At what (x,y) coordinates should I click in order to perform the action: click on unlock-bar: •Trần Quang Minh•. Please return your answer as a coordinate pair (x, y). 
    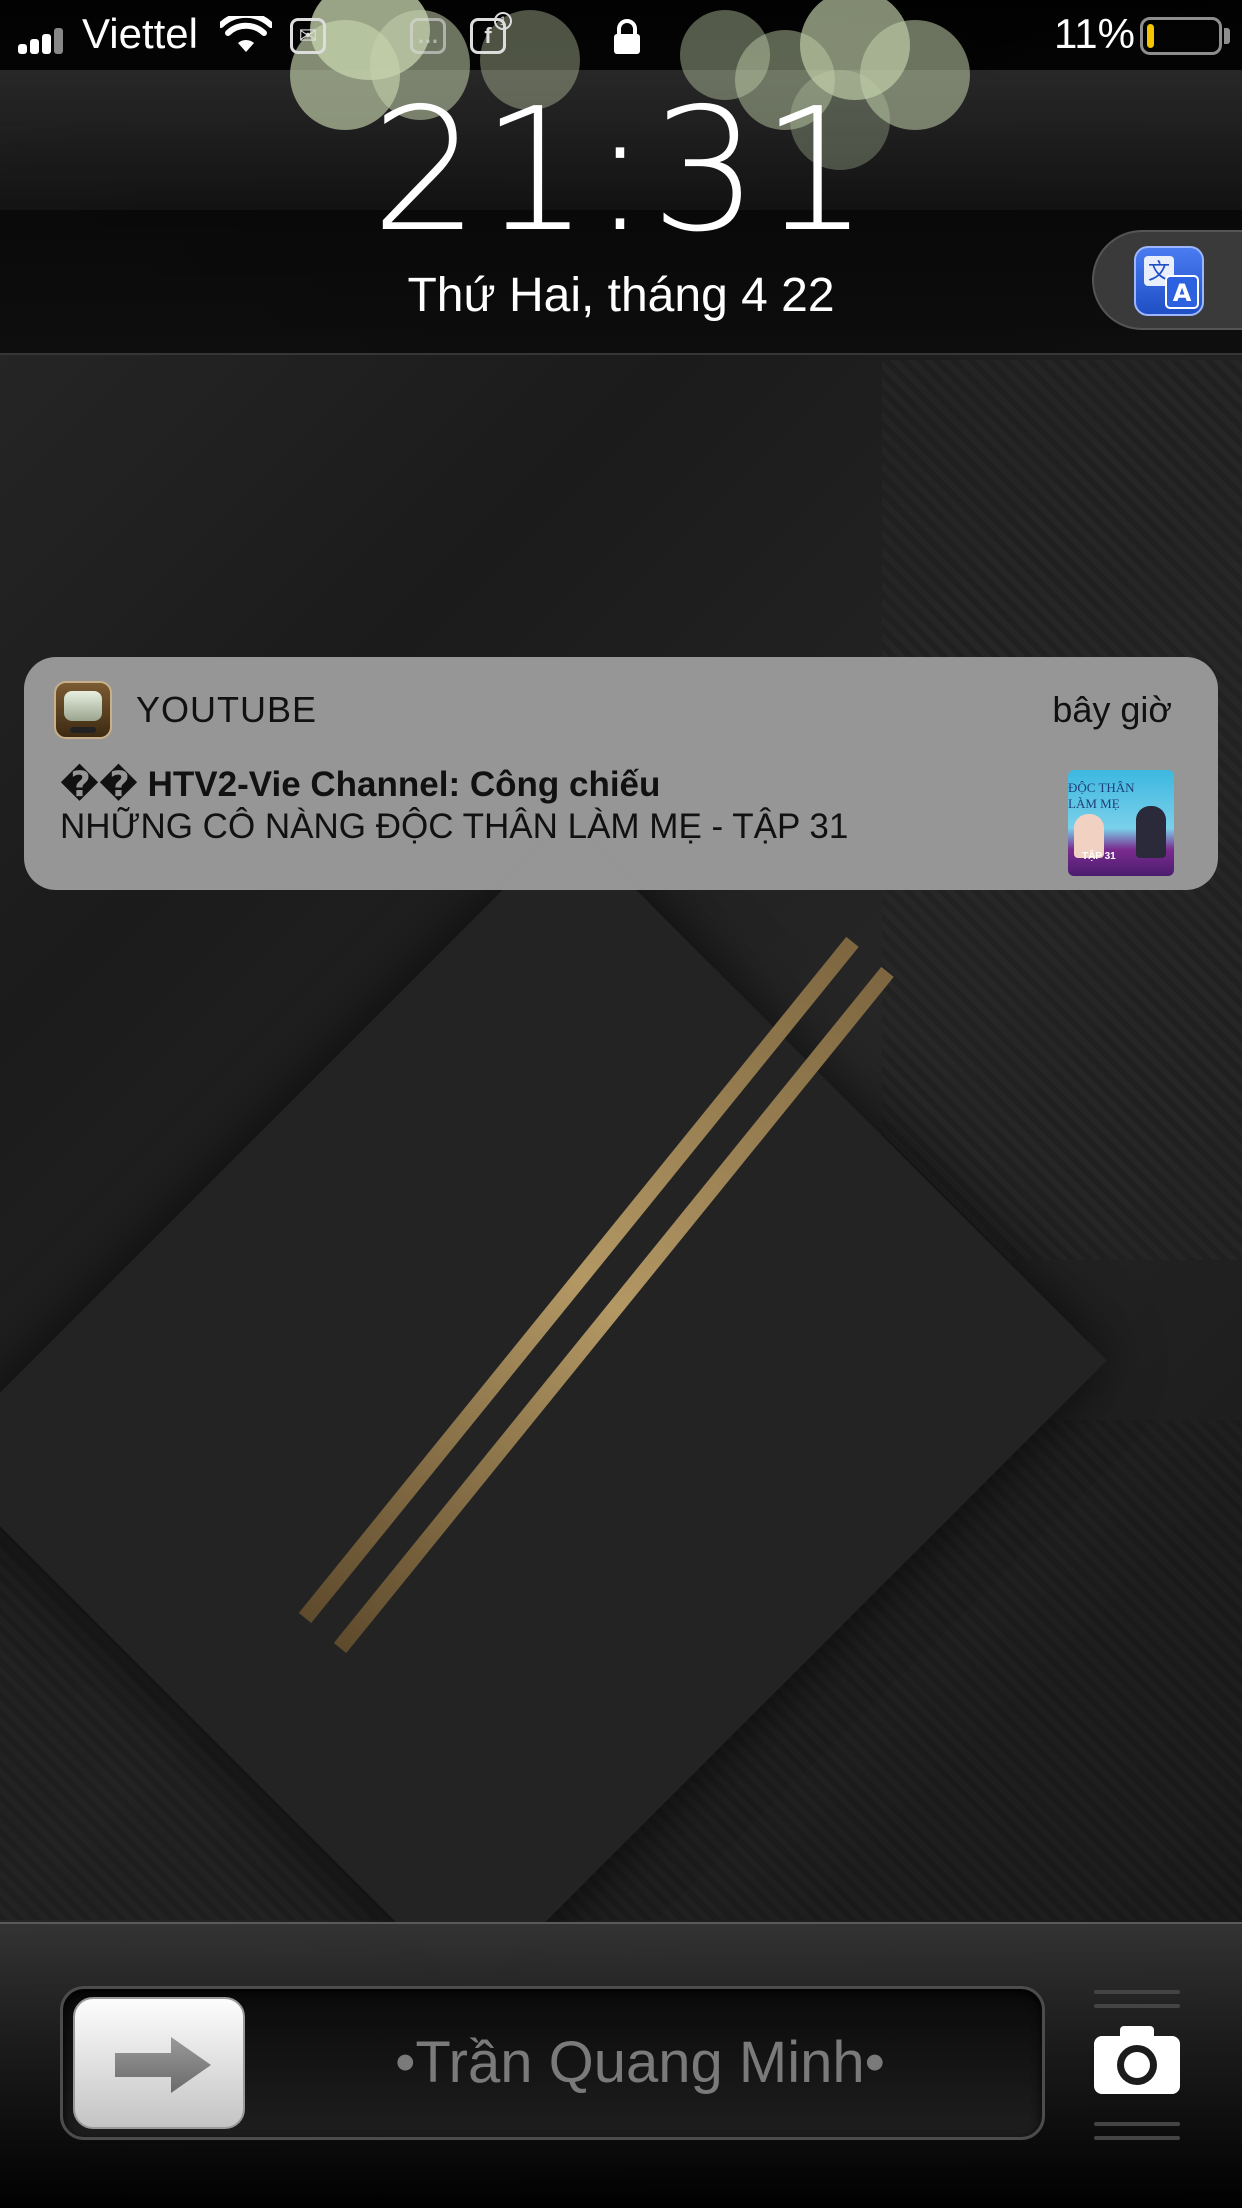
    Looking at the image, I should click on (621, 2065).